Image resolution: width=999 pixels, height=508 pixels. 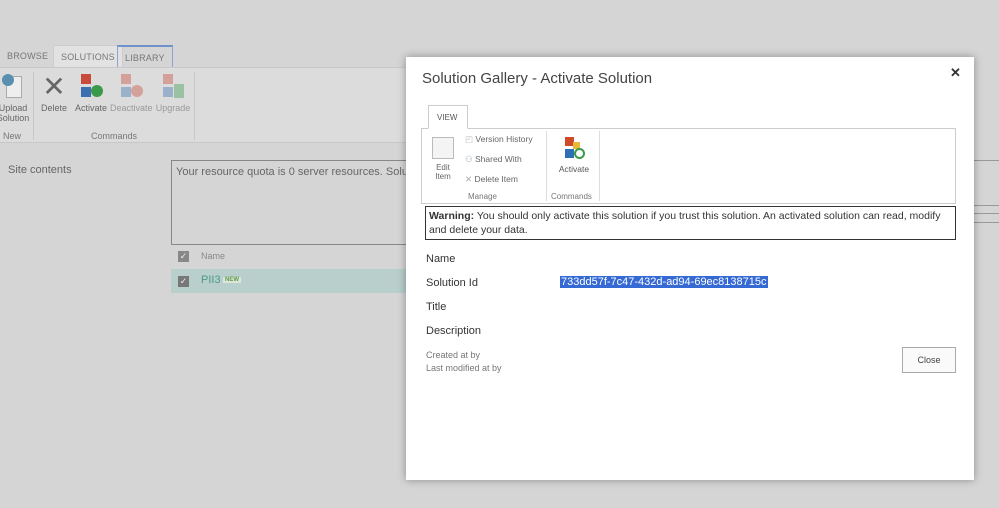 What do you see at coordinates (40, 170) in the screenshot?
I see `nav-site-contents: Site contents` at bounding box center [40, 170].